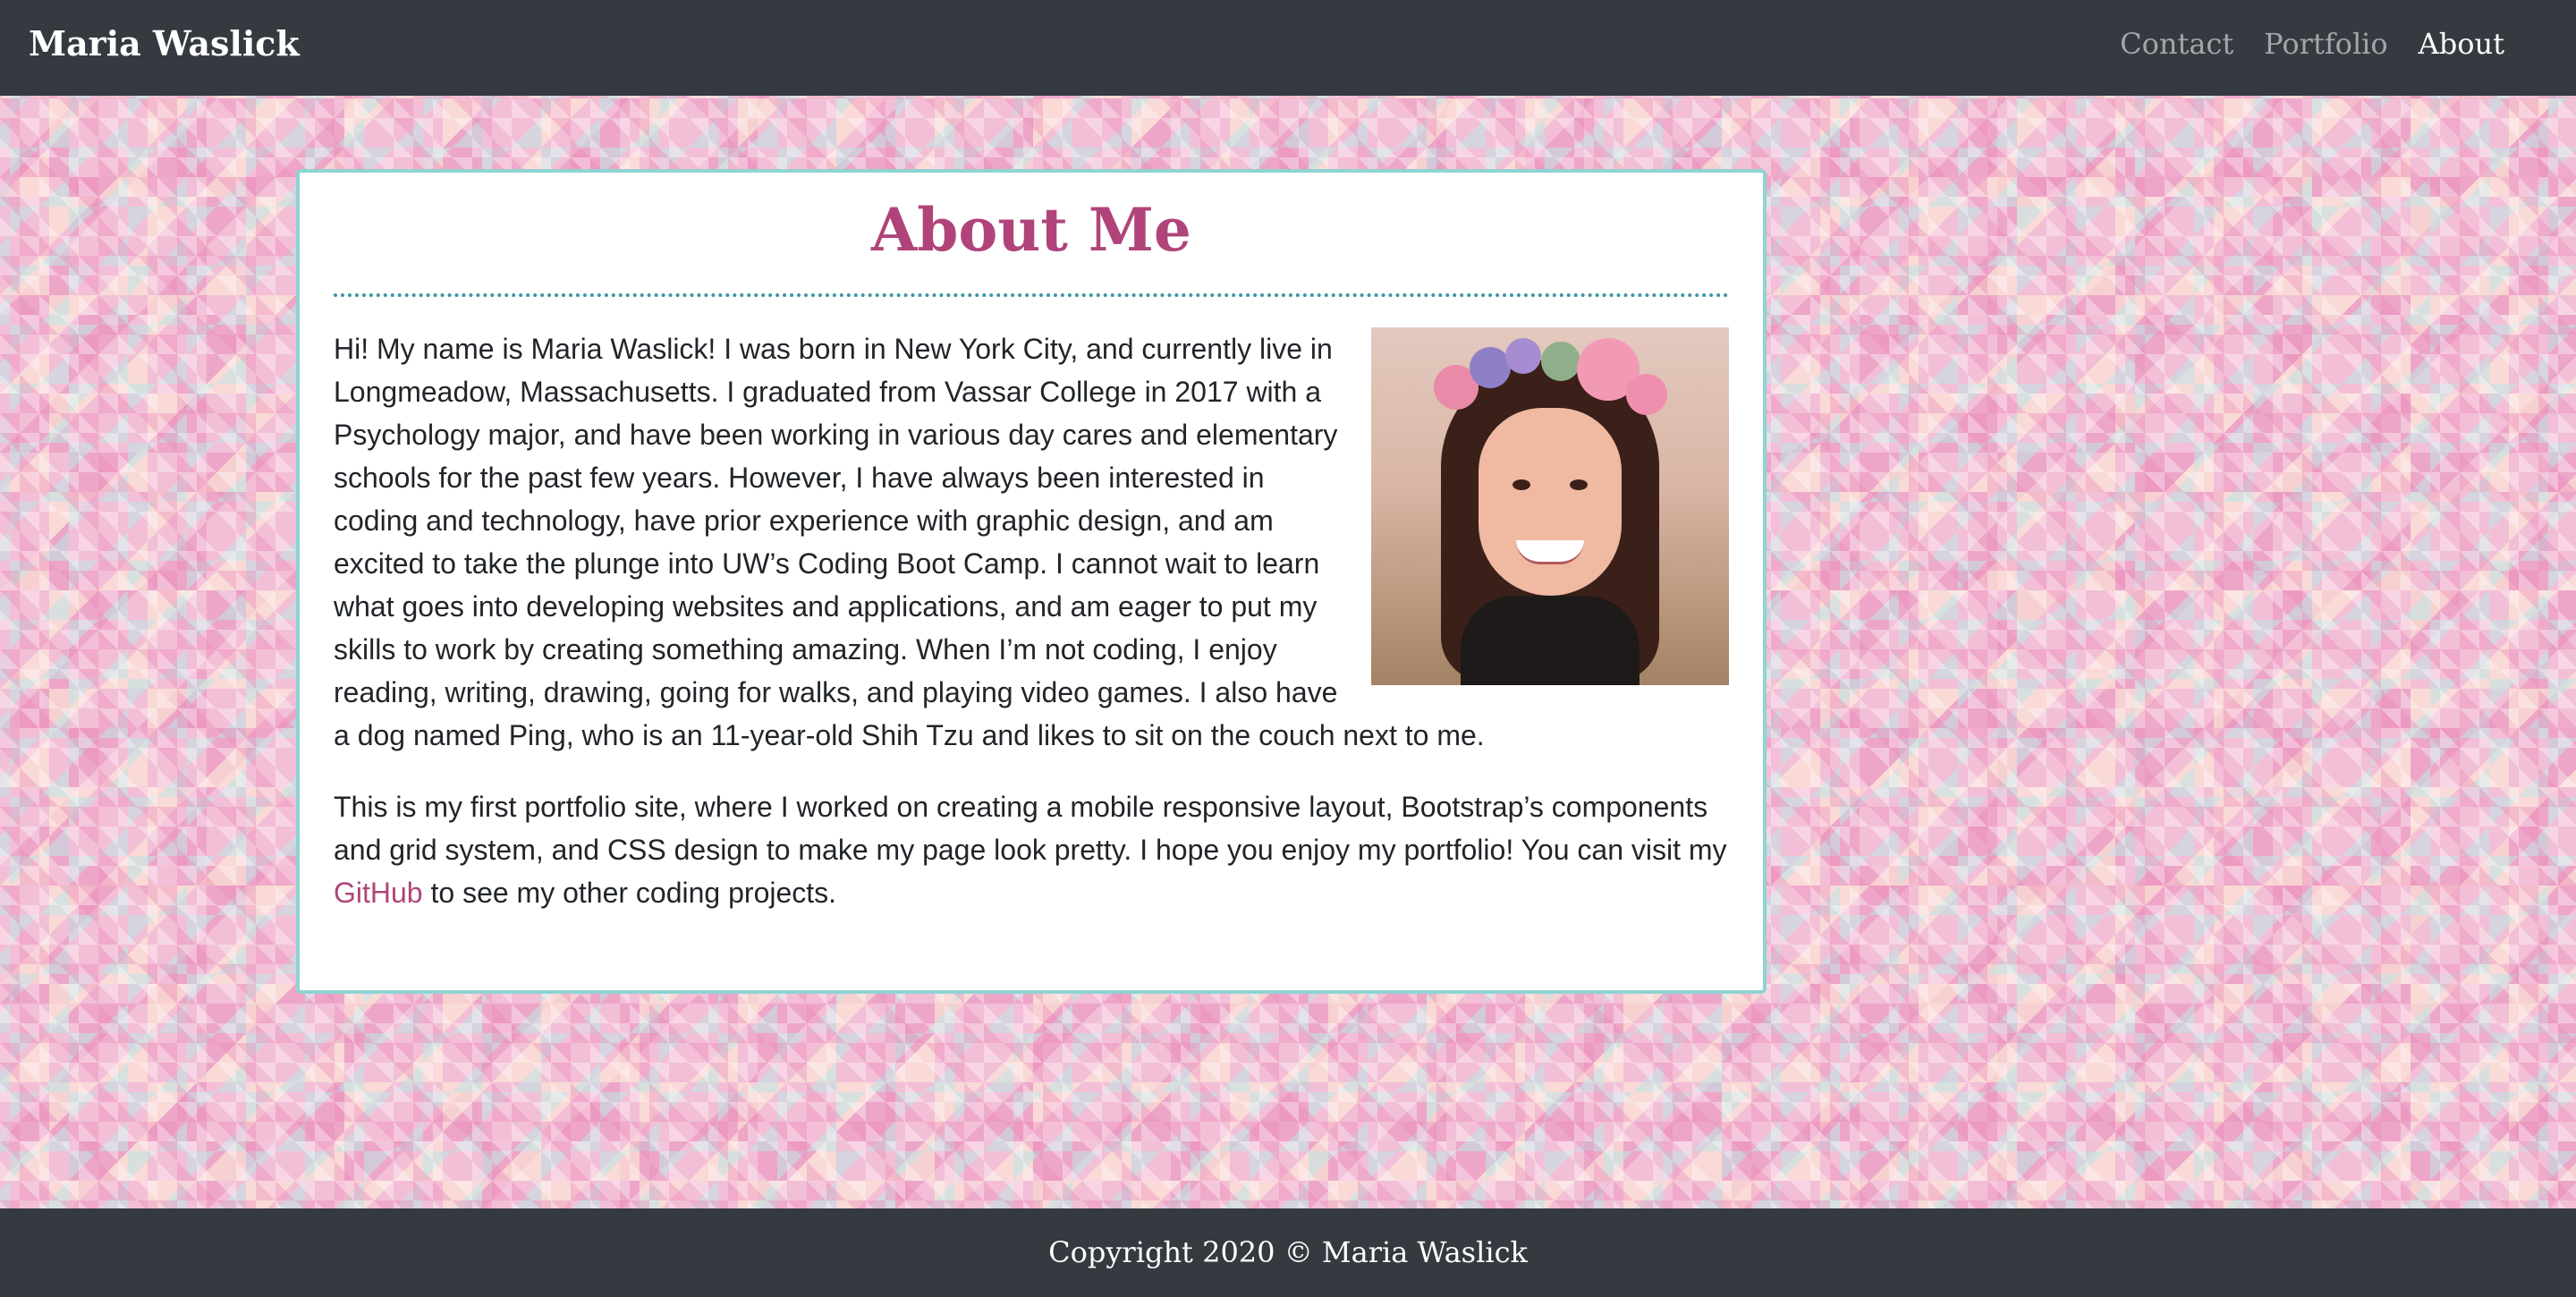 The height and width of the screenshot is (1297, 2576). I want to click on nav-link-contact: Contact, so click(2176, 44).